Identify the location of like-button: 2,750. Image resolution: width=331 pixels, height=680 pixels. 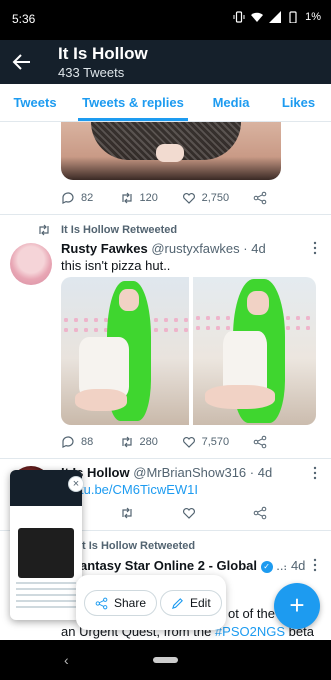
(217, 198).